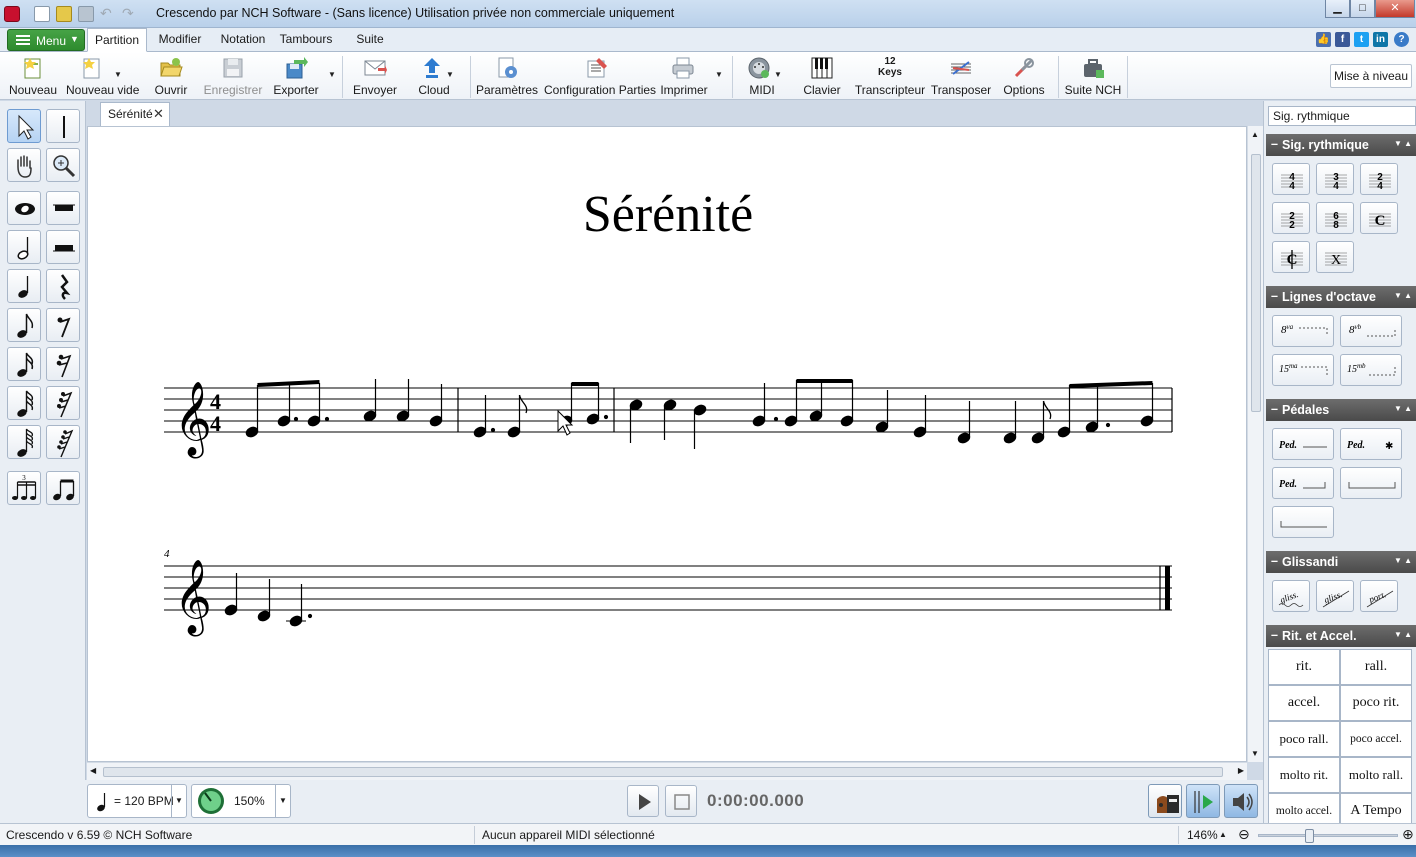 Image resolution: width=1416 pixels, height=857 pixels. I want to click on time-sig-2-2-button: 22, so click(1291, 218).